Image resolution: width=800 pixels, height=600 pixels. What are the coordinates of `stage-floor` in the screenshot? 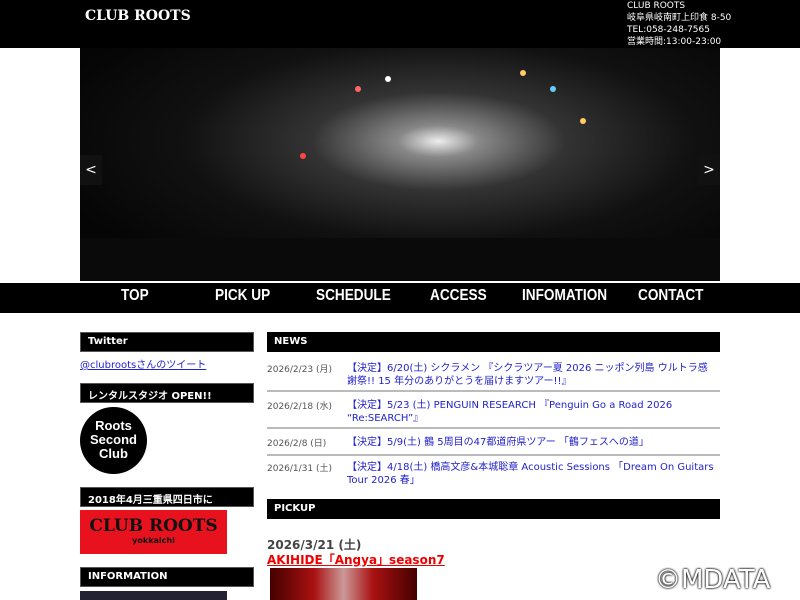 It's located at (400, 259).